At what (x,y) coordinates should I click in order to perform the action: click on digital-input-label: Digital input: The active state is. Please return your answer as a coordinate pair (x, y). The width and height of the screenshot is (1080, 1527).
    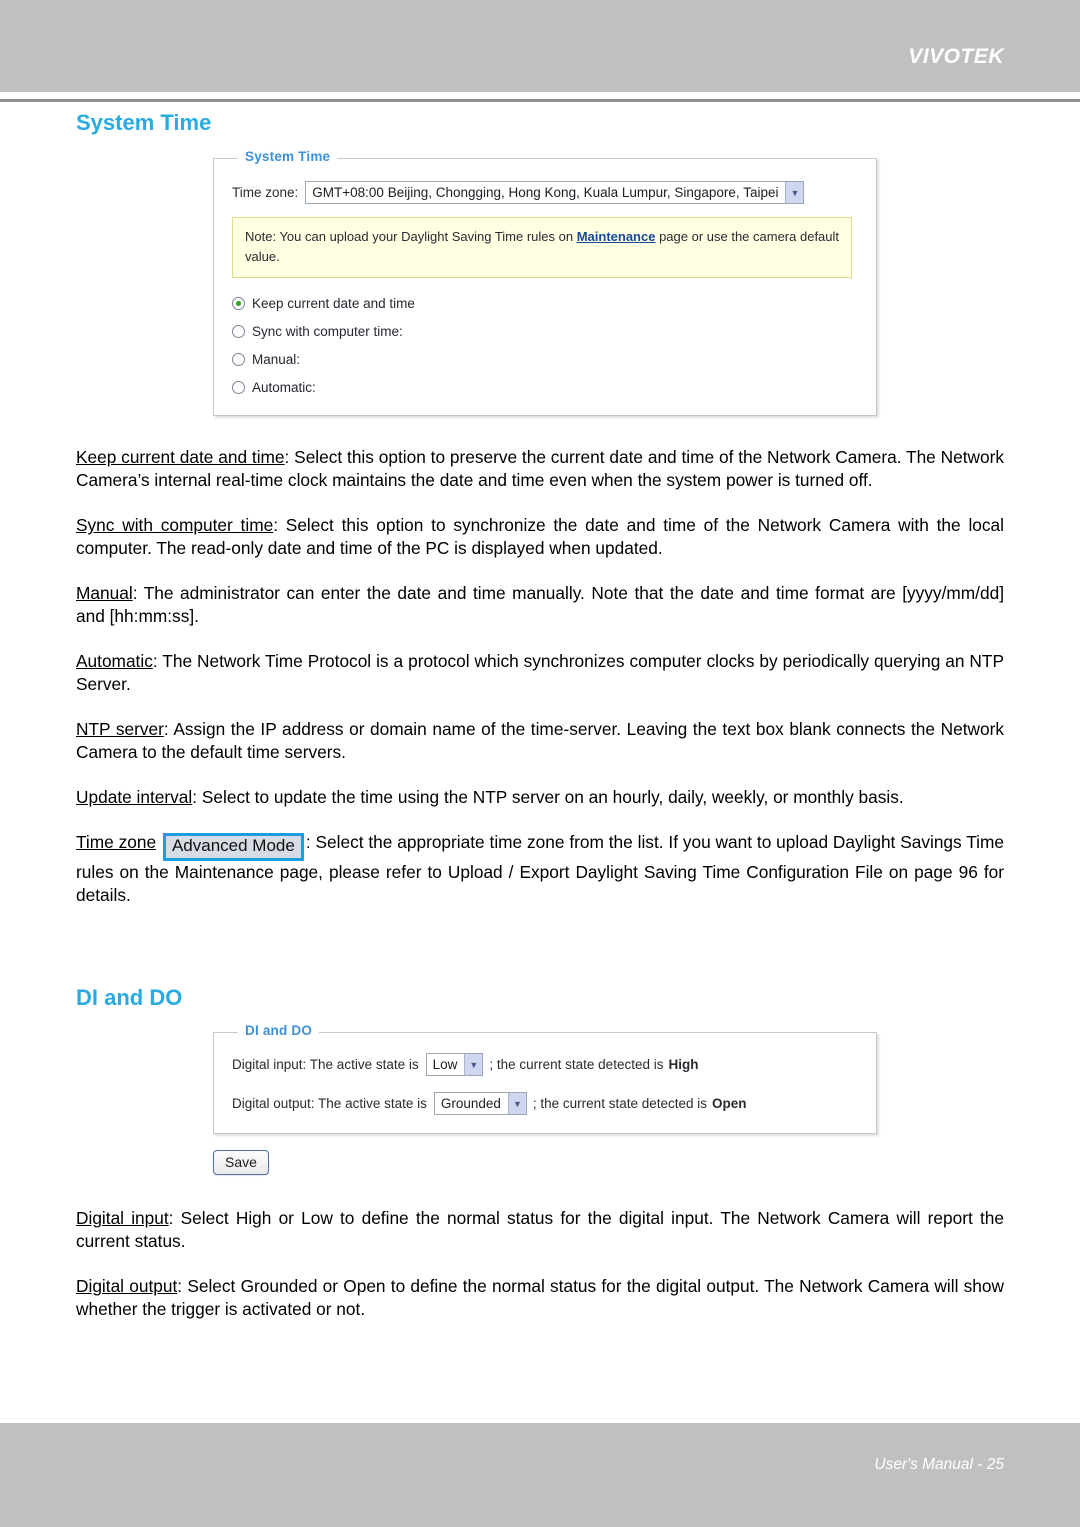
    Looking at the image, I should click on (325, 1065).